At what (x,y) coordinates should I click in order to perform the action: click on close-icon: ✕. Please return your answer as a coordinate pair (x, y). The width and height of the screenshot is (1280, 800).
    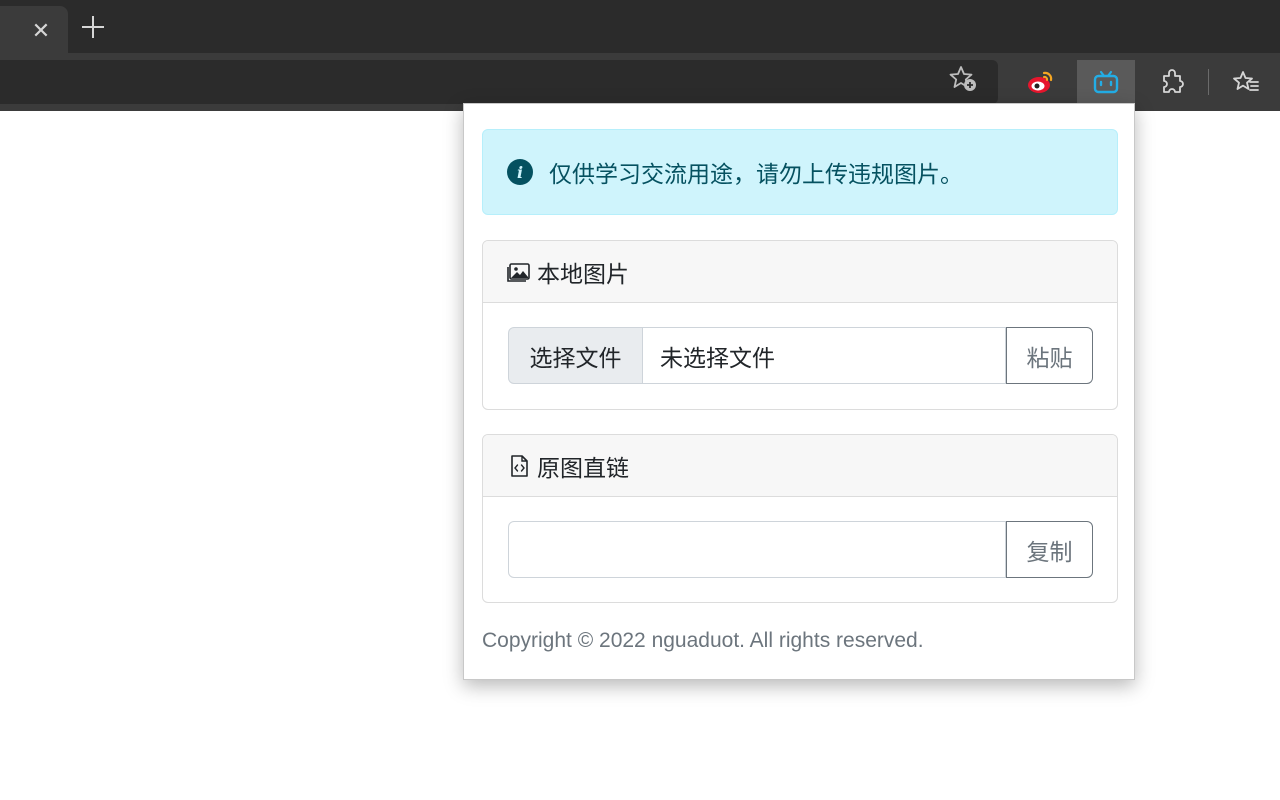
    Looking at the image, I should click on (41, 31).